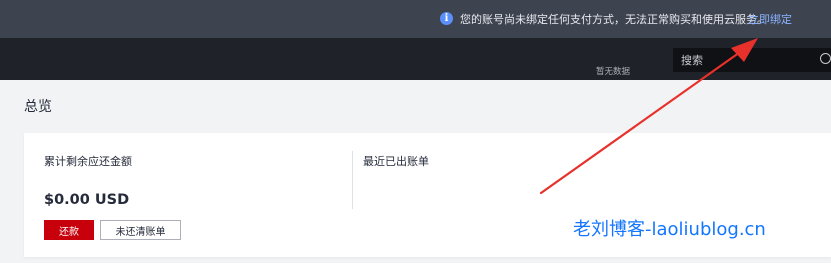 This screenshot has width=831, height=263. I want to click on info-icon: i, so click(446, 18).